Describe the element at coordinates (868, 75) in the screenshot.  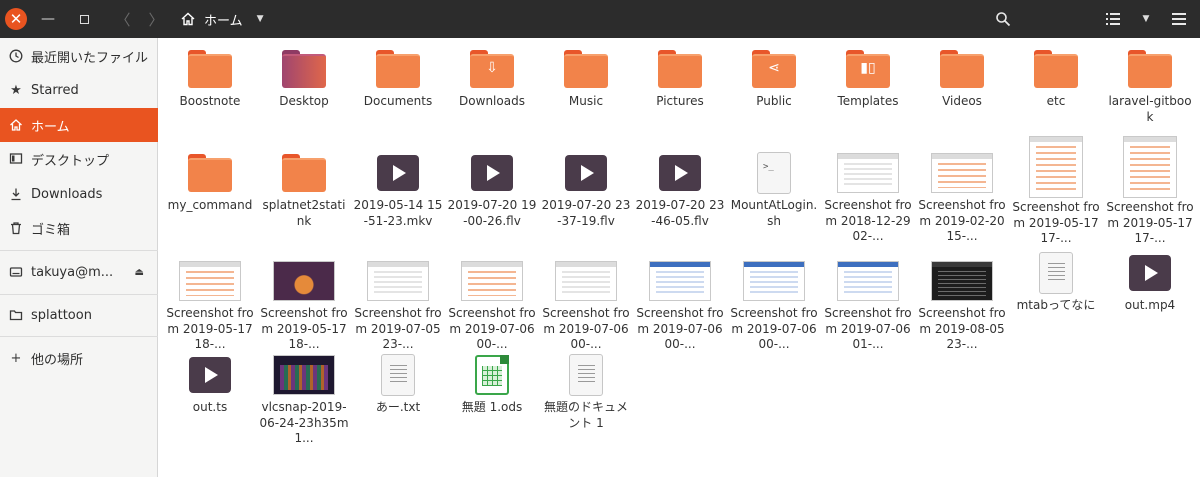
I see `file-item-templates: ▮▯ Templates` at that location.